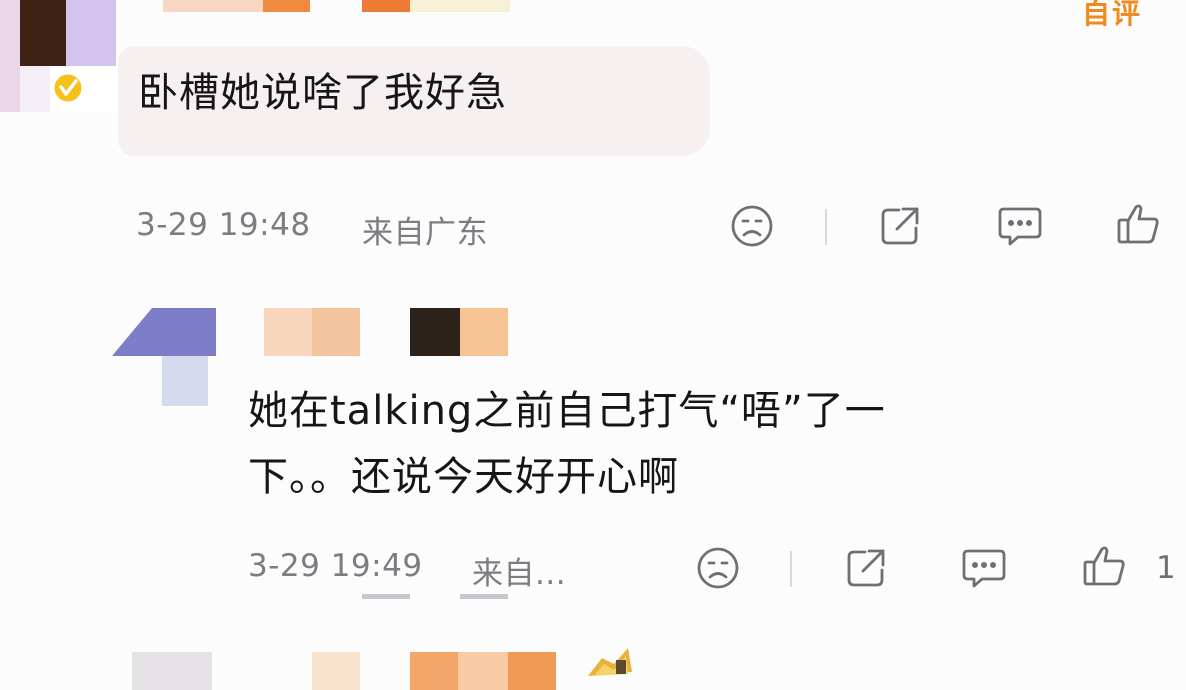 Image resolution: width=1186 pixels, height=690 pixels. I want to click on medal-badge-icon, so click(610, 662).